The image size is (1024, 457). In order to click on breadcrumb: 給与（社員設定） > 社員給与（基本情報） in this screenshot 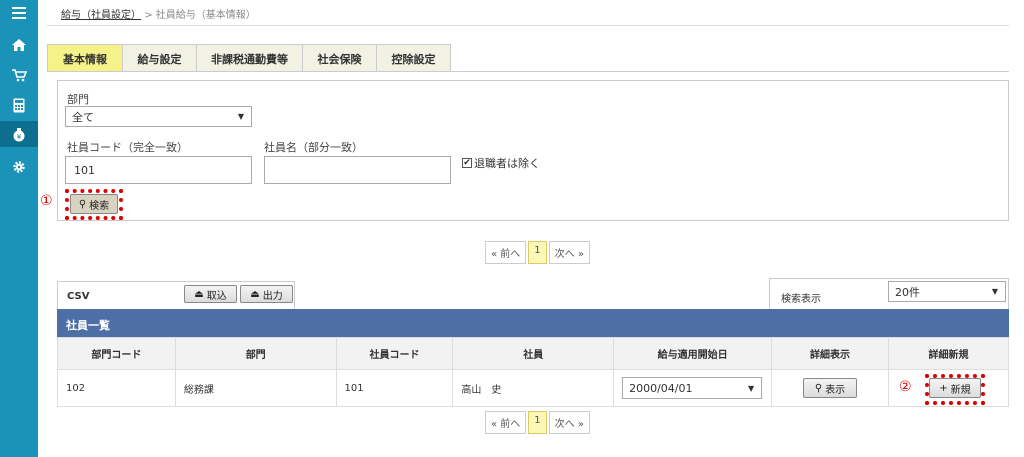, I will do `click(158, 13)`.